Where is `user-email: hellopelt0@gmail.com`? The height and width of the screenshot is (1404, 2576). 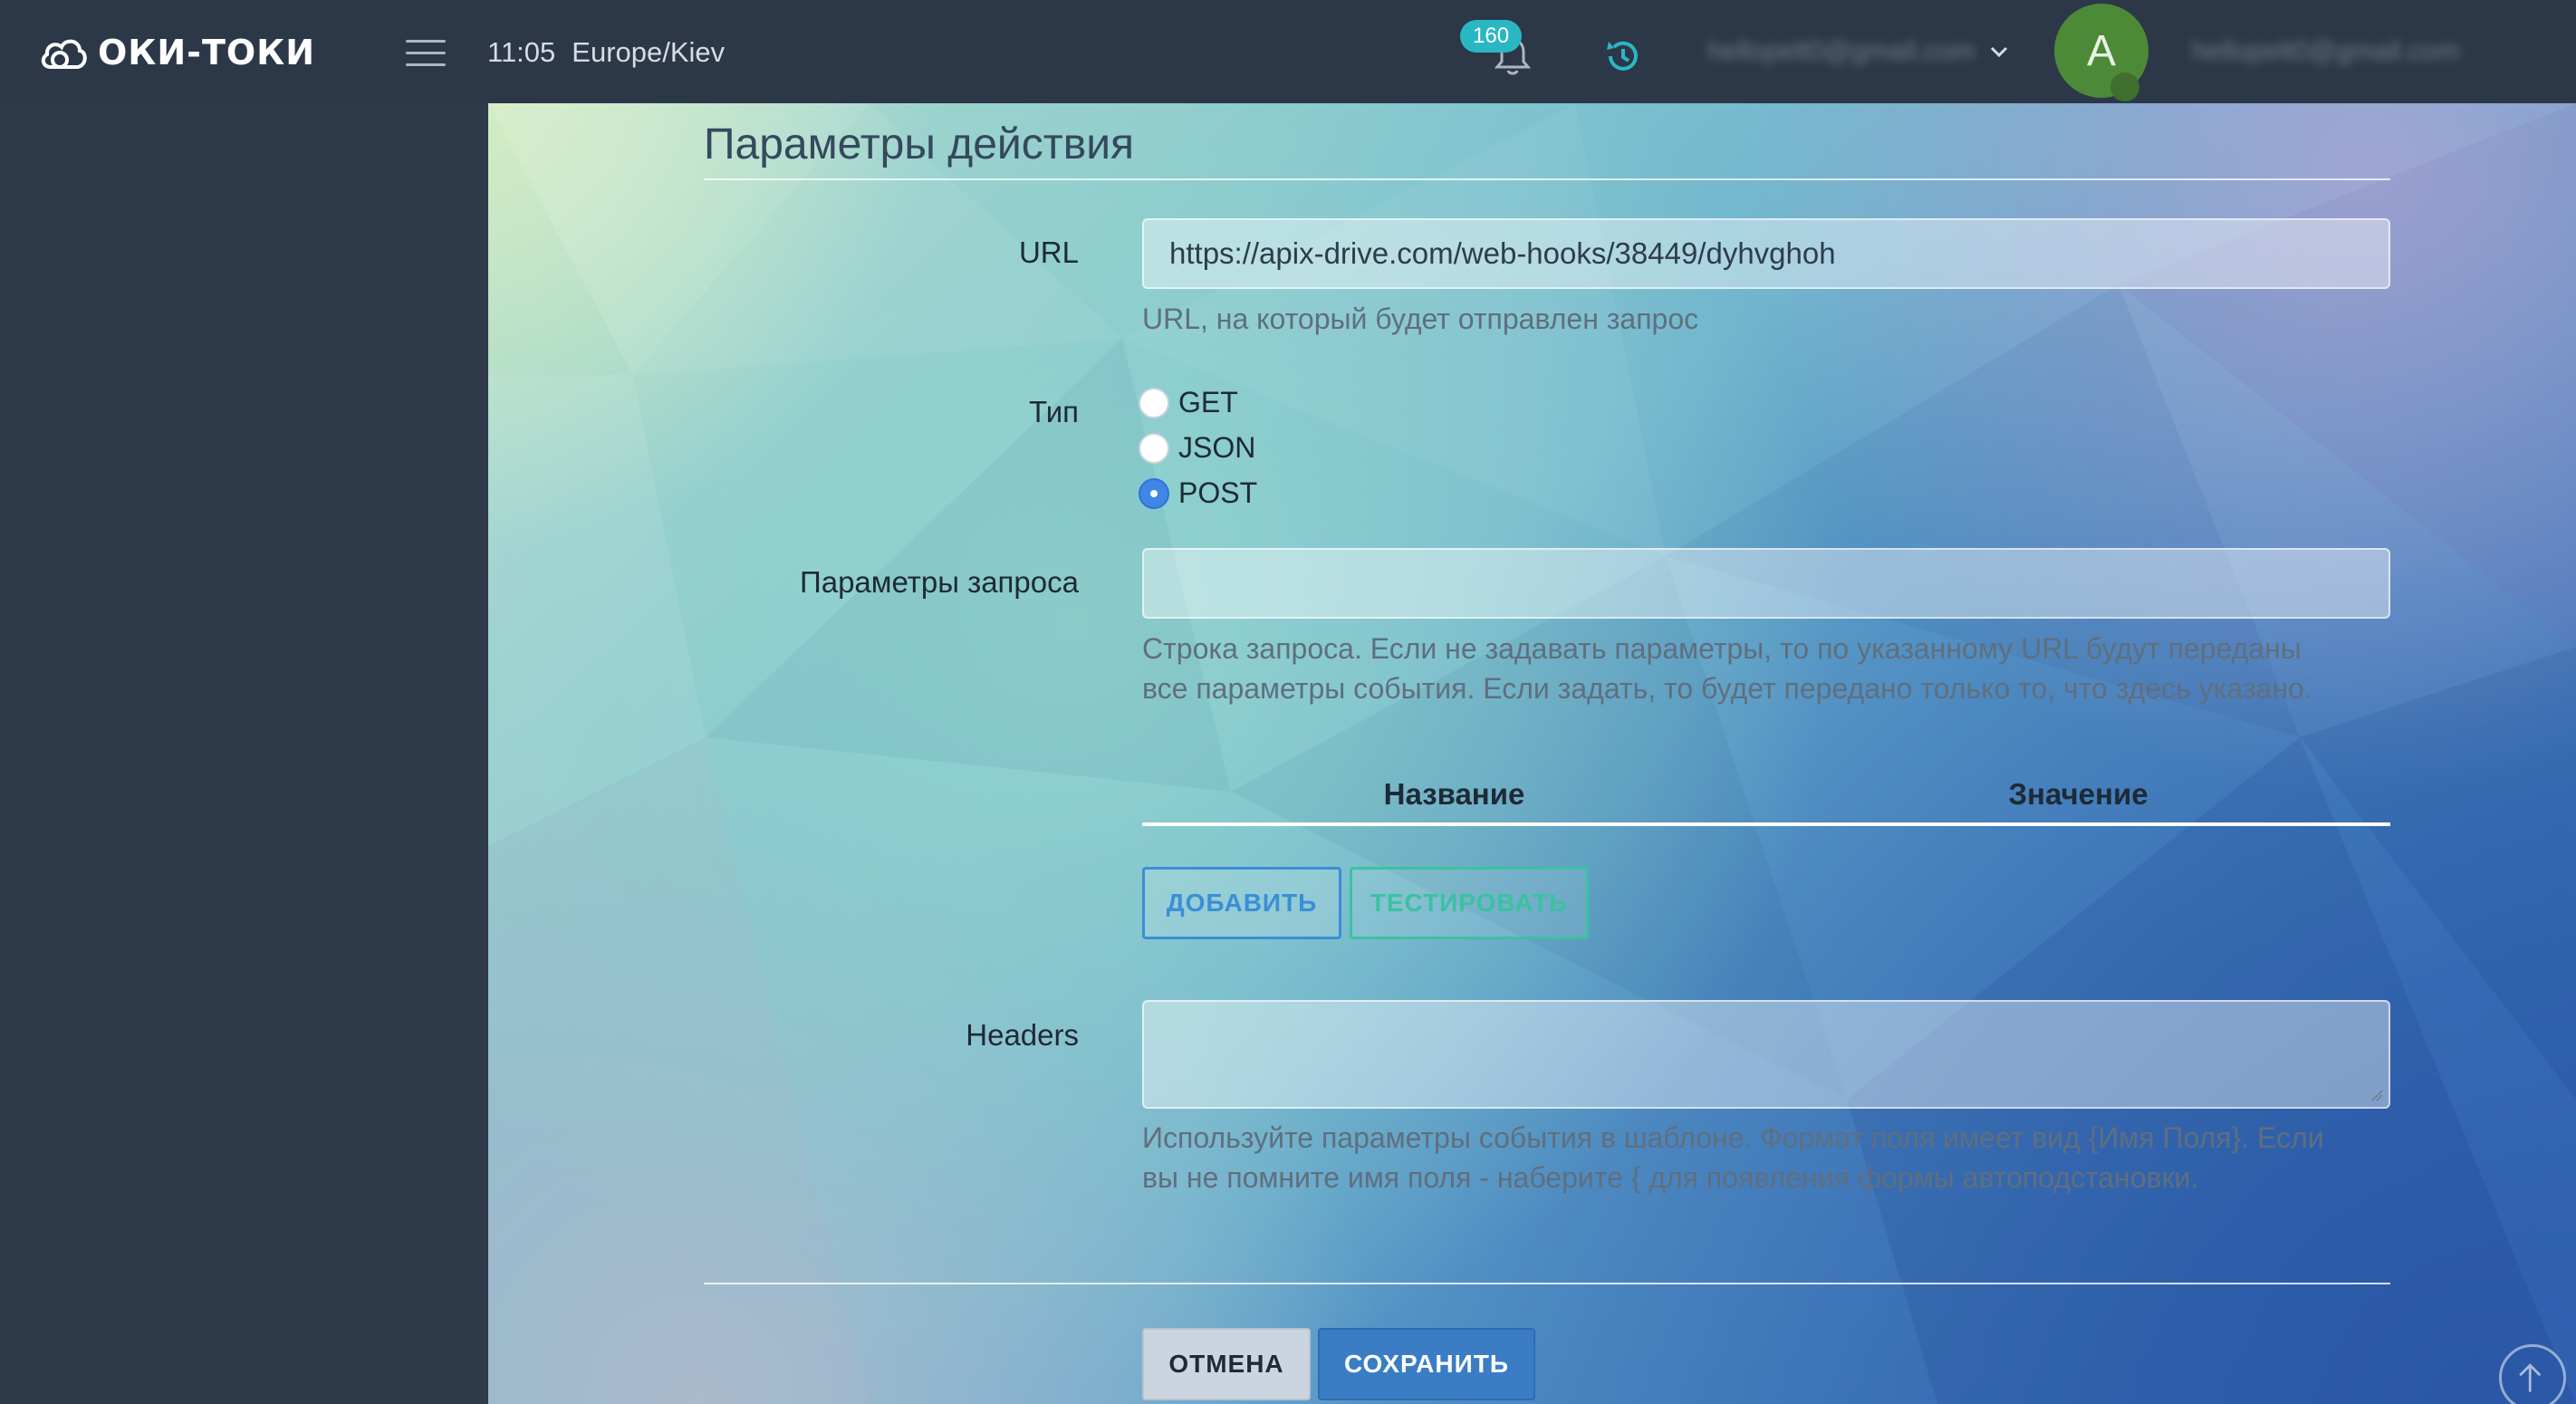
user-email: hellopelt0@gmail.com is located at coordinates (1841, 51).